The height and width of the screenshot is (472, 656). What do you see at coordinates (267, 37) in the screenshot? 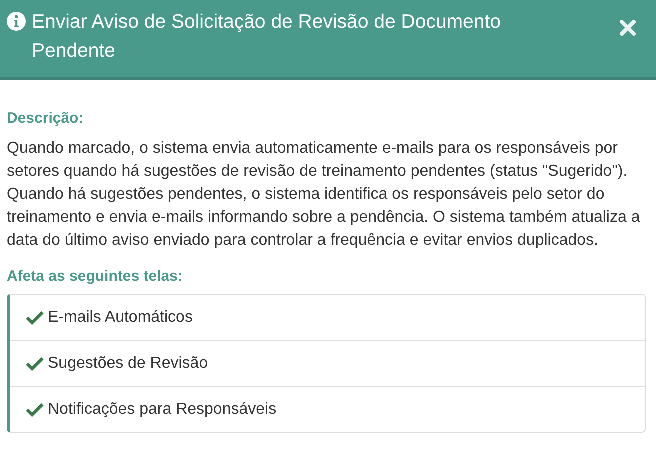
I see `dialog-title: Enviar Aviso de Solicitação de Revisão de Documento Pendente` at bounding box center [267, 37].